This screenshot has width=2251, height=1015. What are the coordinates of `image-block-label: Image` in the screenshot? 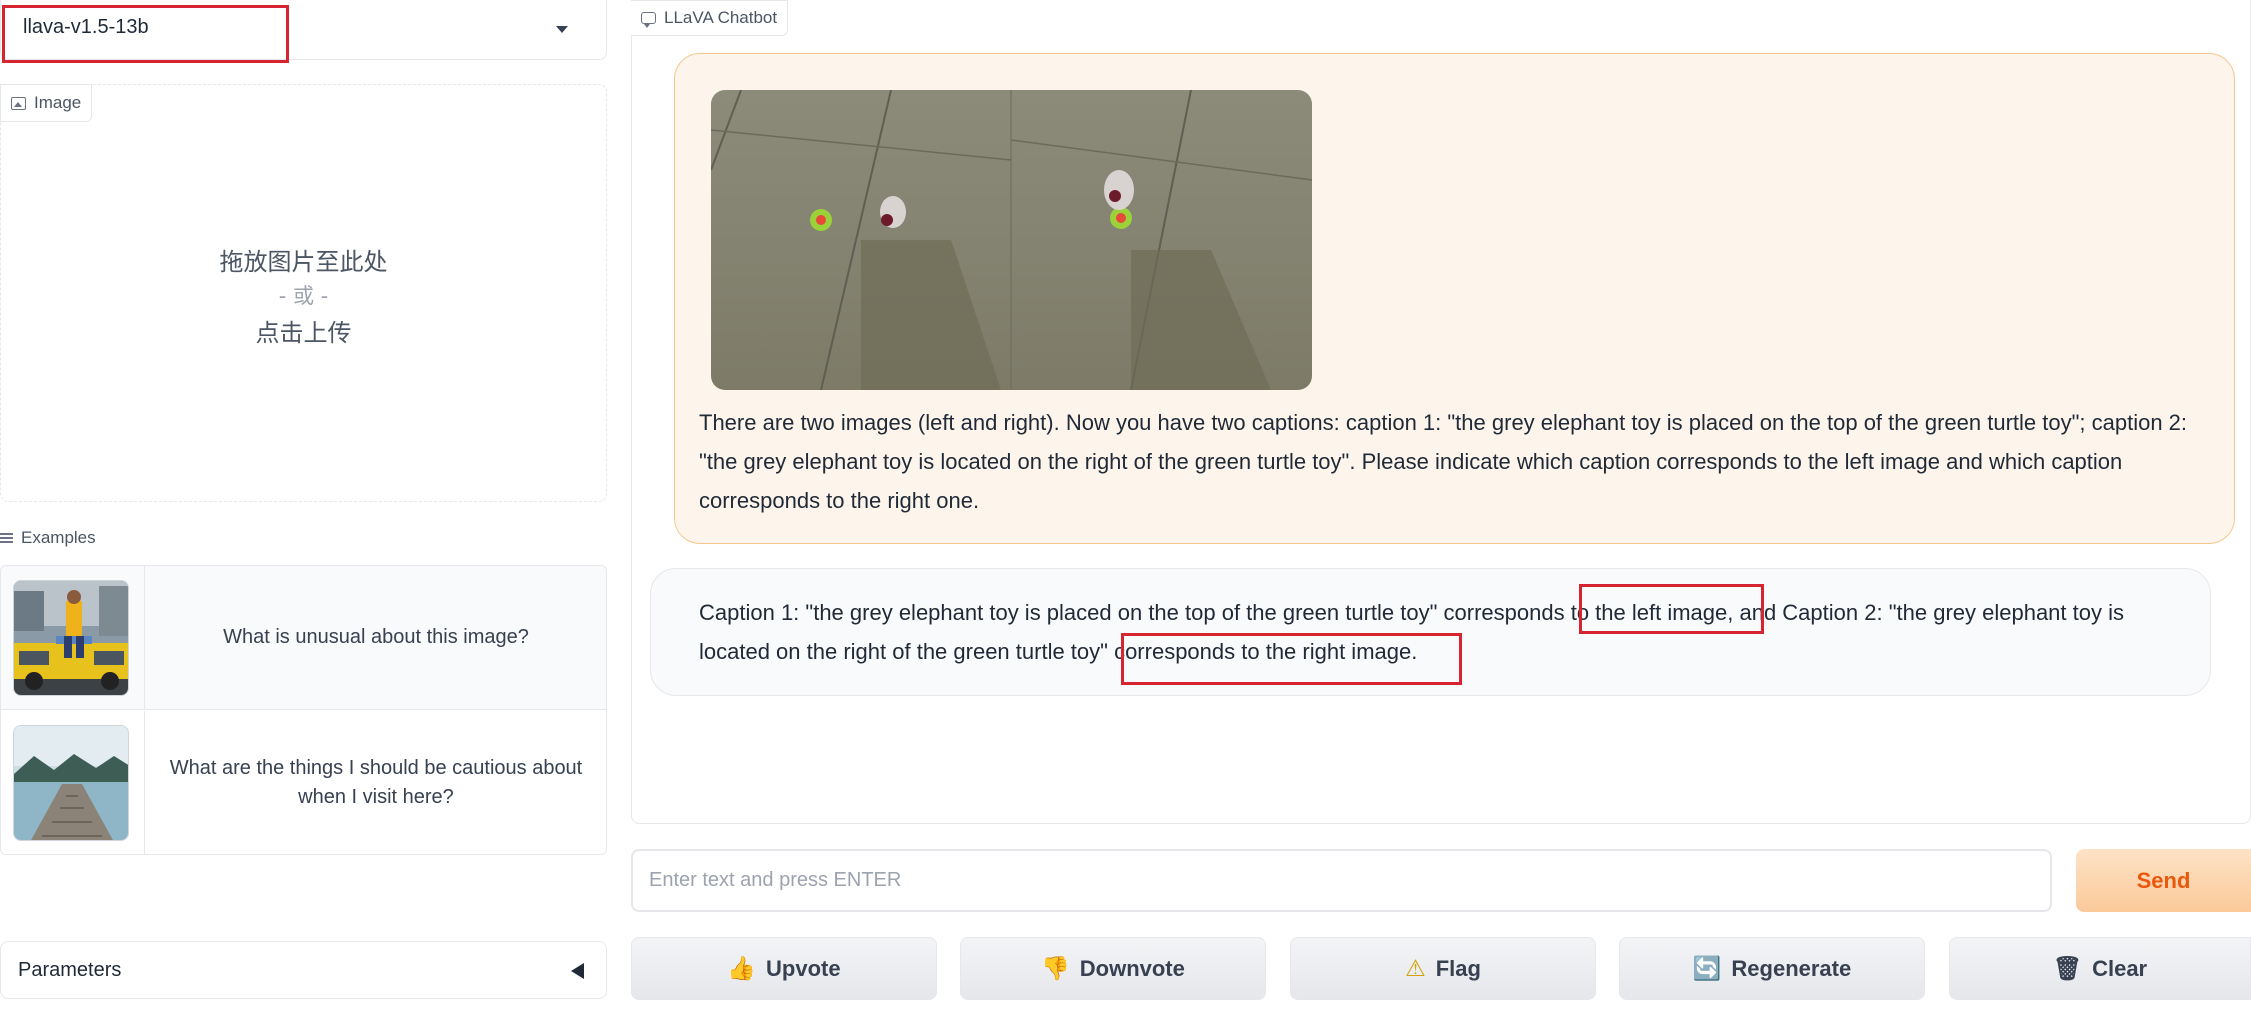 It's located at (46, 103).